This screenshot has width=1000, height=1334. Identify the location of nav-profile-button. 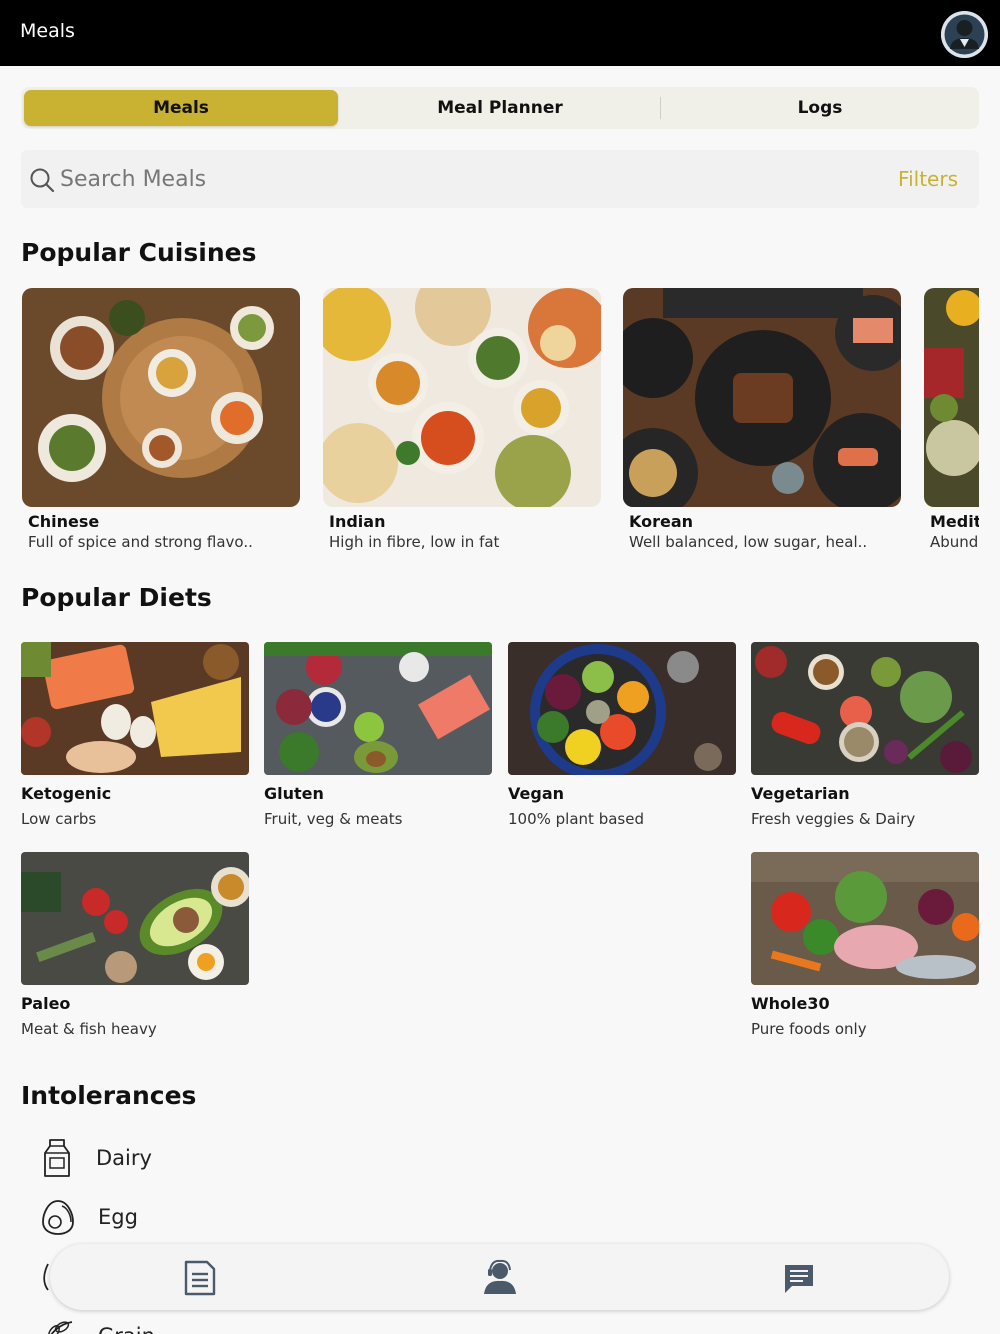
(500, 1278).